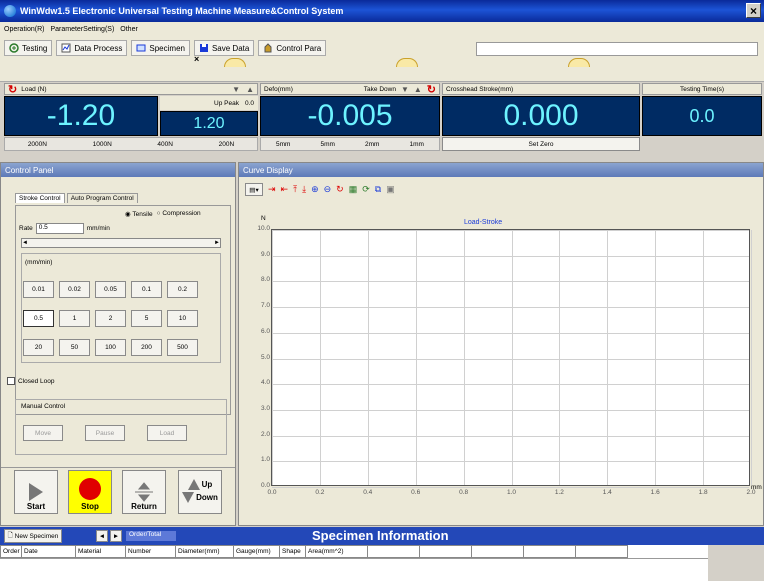 This screenshot has height=581, width=764. Describe the element at coordinates (224, 48) in the screenshot. I see `save-data-button: Save Data` at that location.